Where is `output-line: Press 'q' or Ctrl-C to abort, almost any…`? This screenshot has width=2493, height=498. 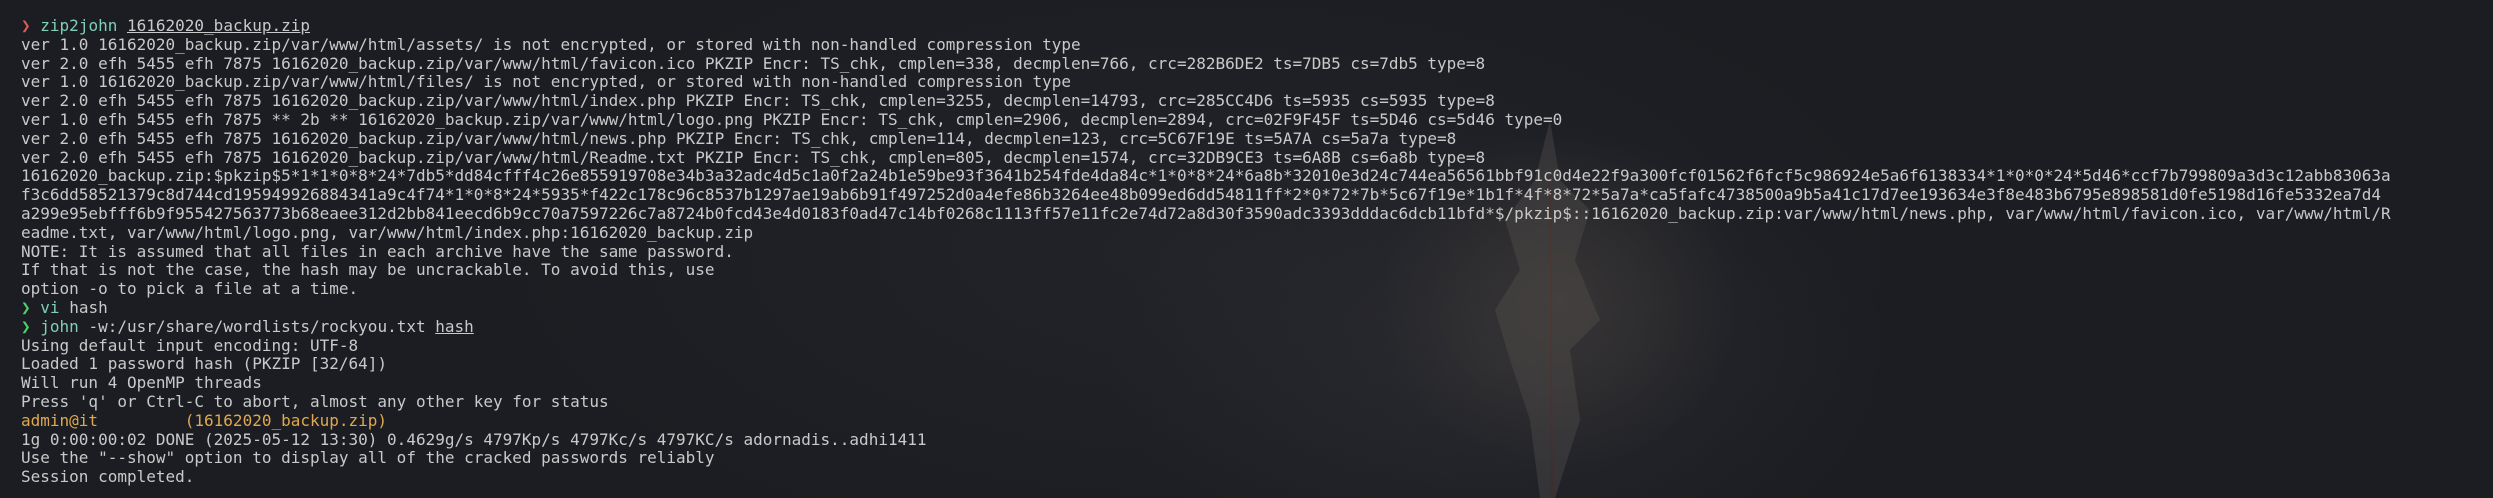 output-line: Press 'q' or Ctrl-C to abort, almost any… is located at coordinates (315, 401).